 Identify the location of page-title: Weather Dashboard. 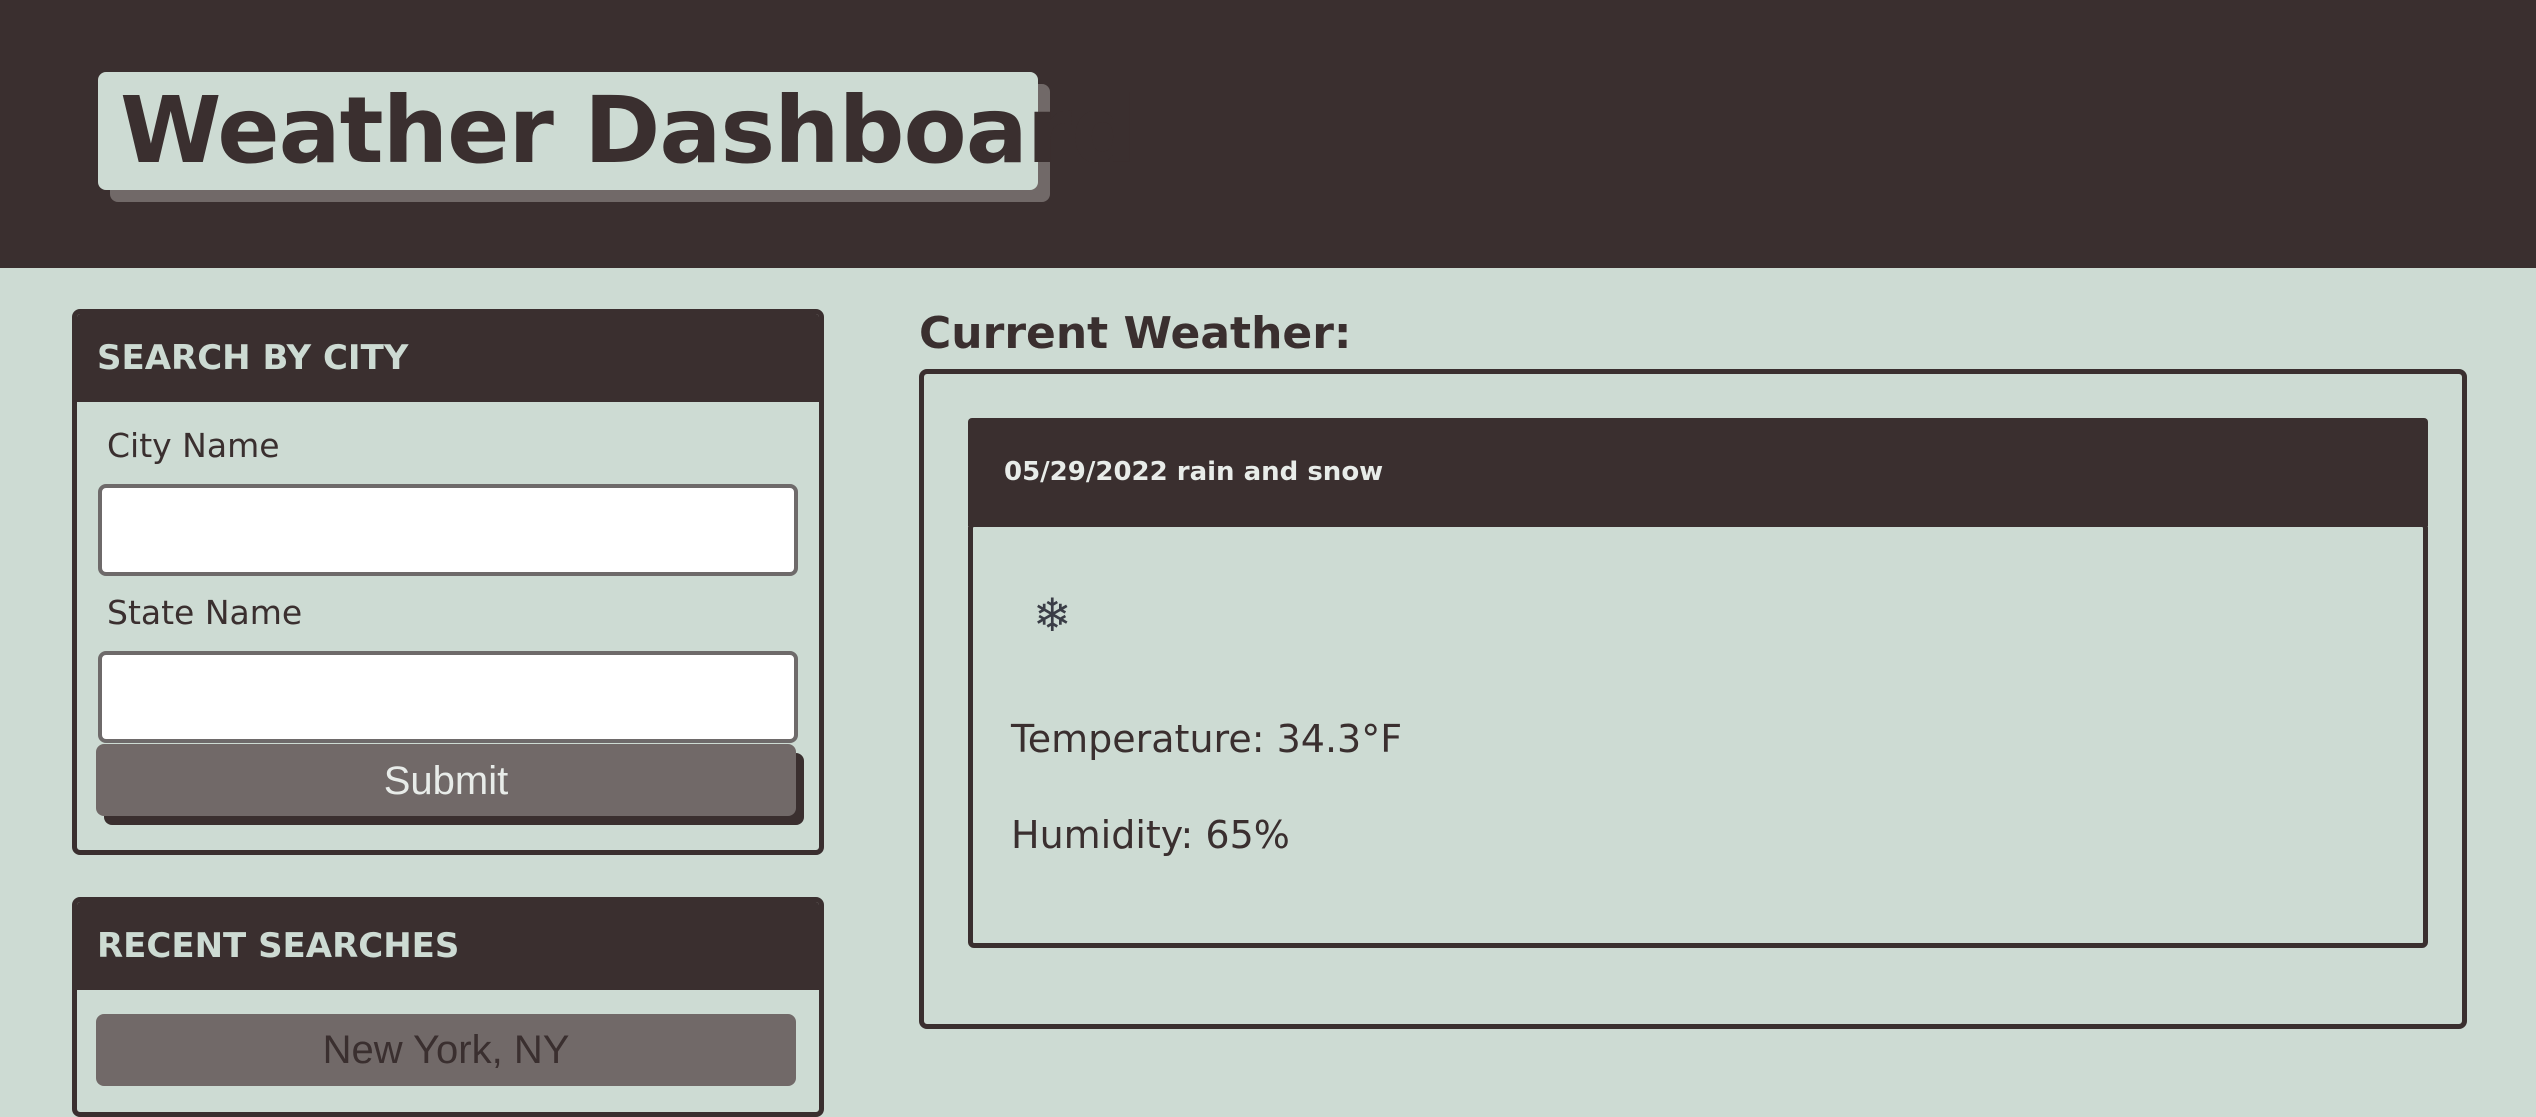
(617, 131).